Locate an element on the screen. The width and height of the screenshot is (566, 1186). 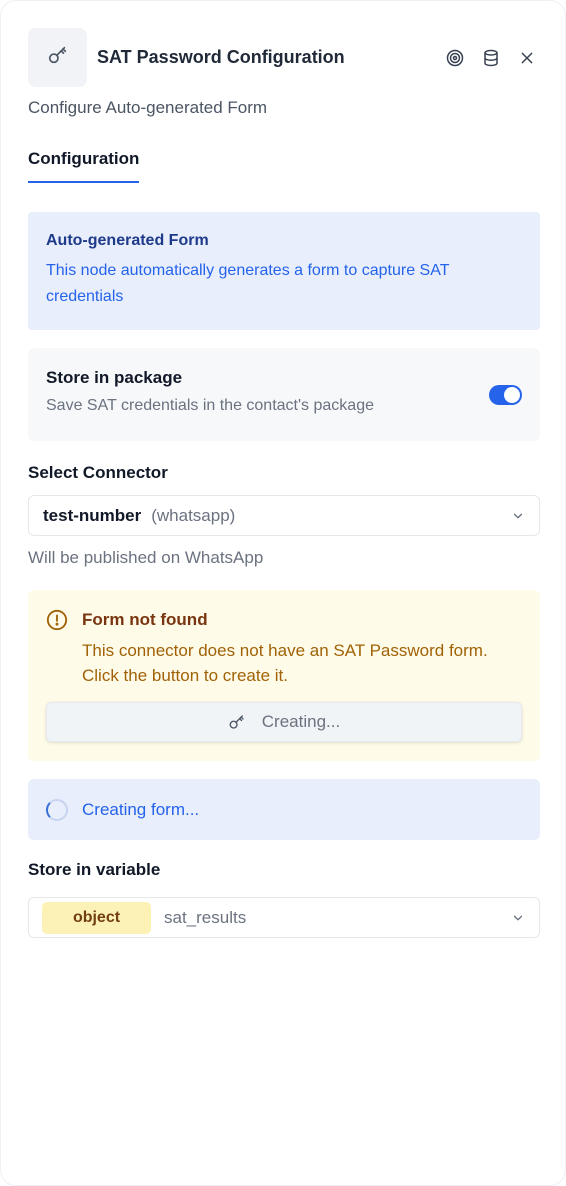
variable-type-badge: object is located at coordinates (96, 917).